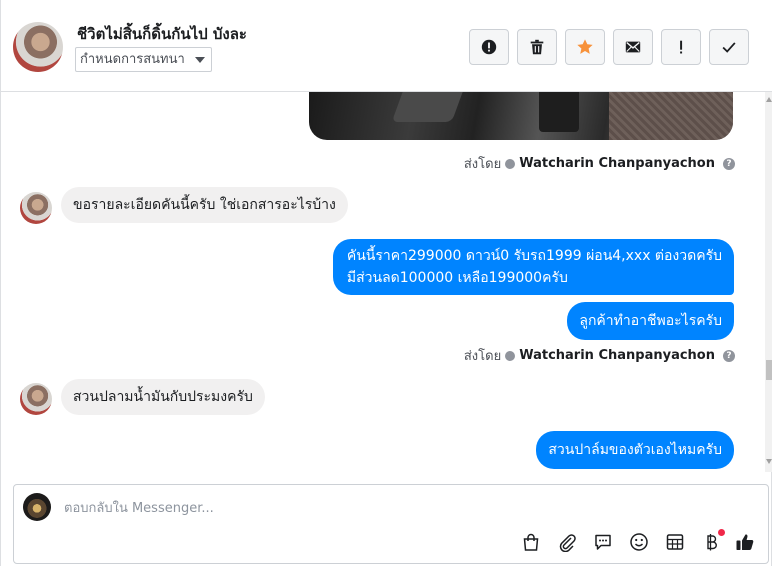 This screenshot has width=772, height=566. I want to click on incoming-message: สวนปลามน้ำมันกับประมงครับ, so click(163, 397).